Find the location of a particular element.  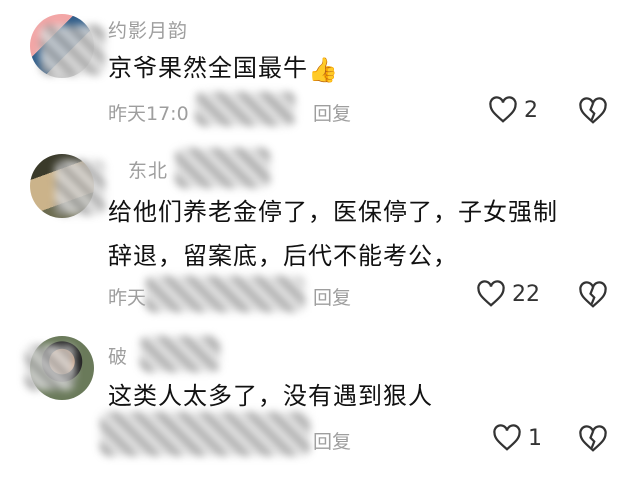

like-count: 1 is located at coordinates (535, 438).